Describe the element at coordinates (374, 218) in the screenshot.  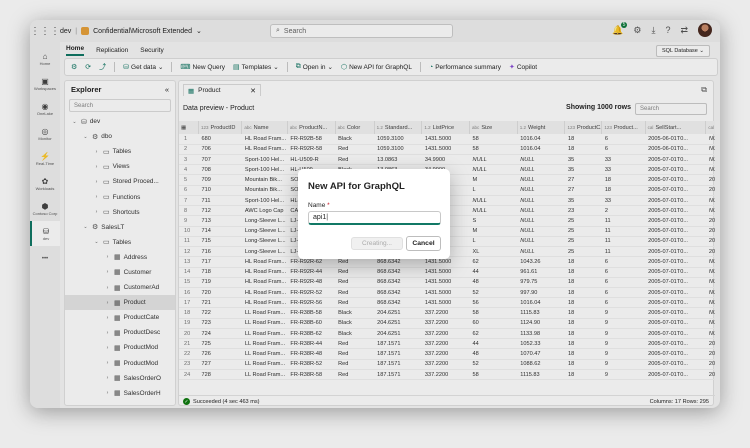
I see `api-name-field: api1 |` at that location.